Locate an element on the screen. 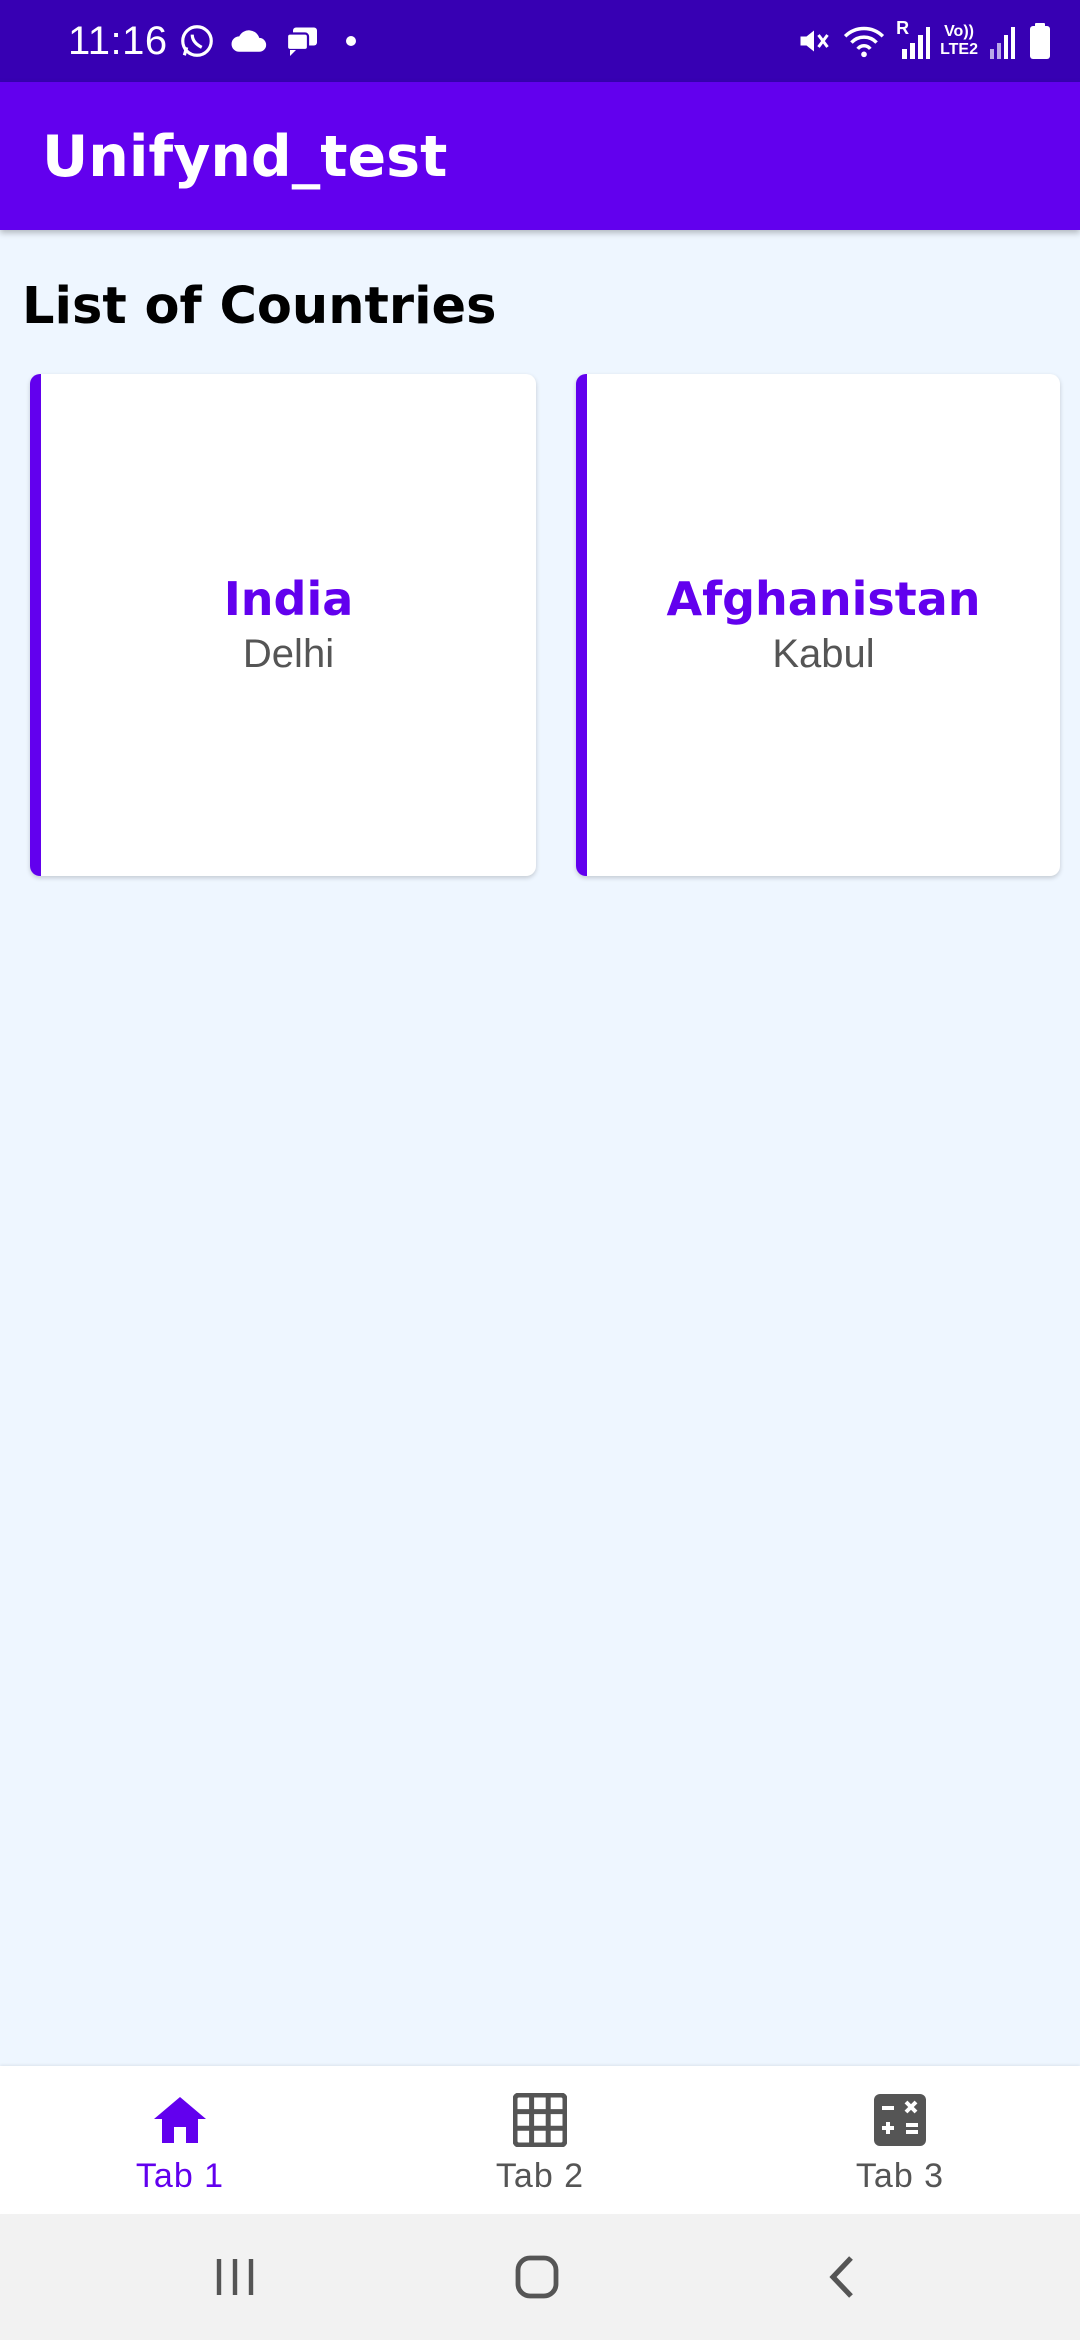 This screenshot has width=1080, height=2340. home-button-icon is located at coordinates (537, 2277).